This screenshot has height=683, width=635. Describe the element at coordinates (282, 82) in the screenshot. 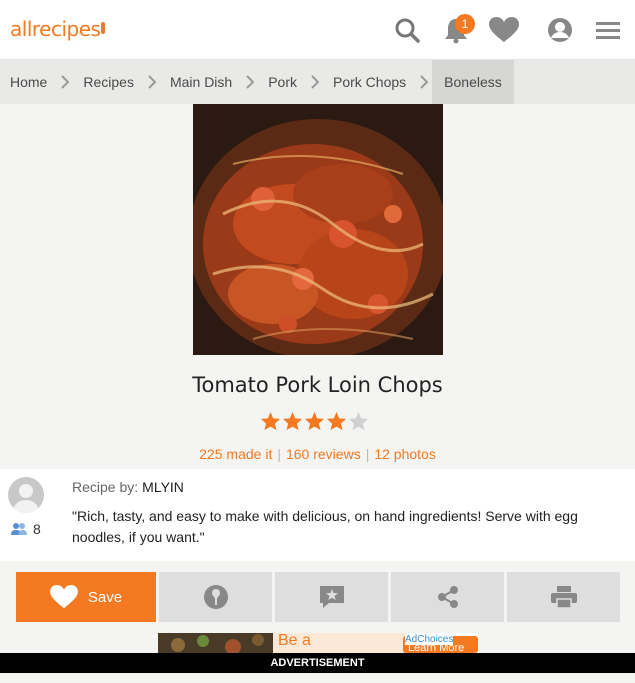

I see `breadcrumb-pork: Pork` at that location.